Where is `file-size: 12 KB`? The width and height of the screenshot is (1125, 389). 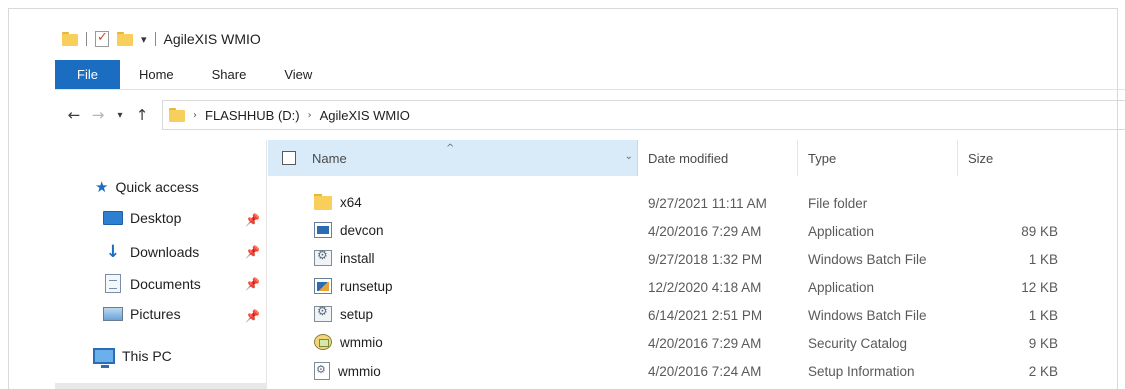 file-size: 12 KB is located at coordinates (1039, 287).